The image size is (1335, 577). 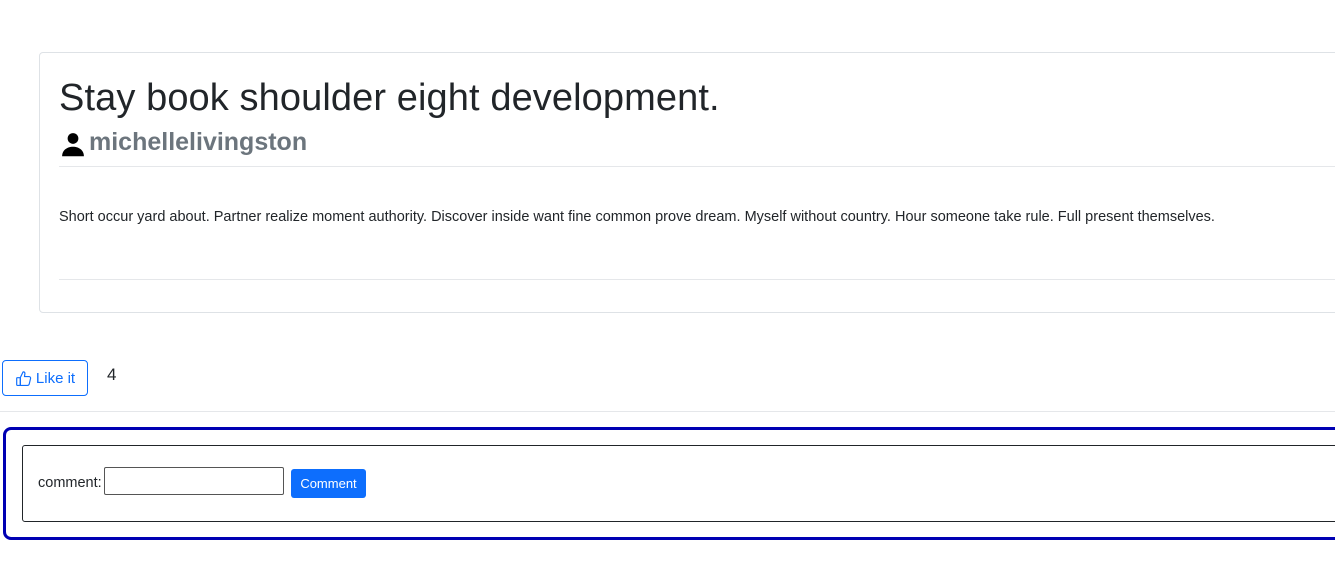 I want to click on comment-label: comment:, so click(x=70, y=483).